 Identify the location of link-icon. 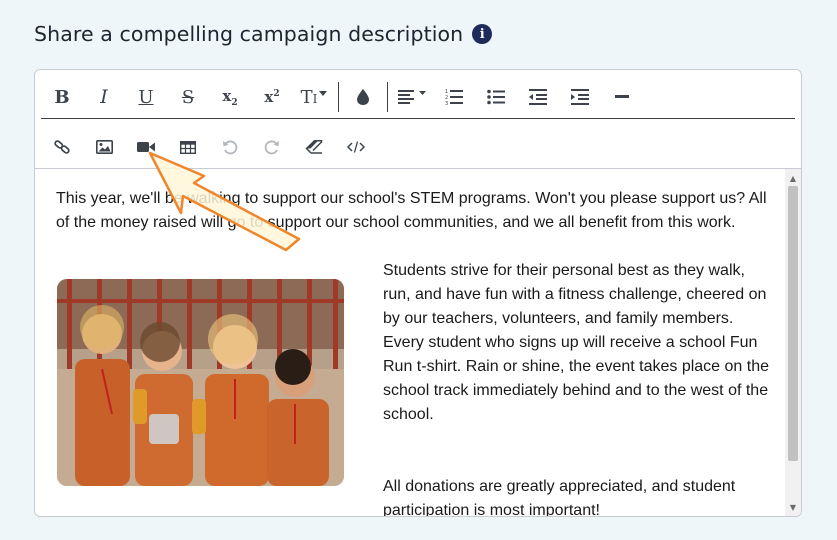
(62, 147).